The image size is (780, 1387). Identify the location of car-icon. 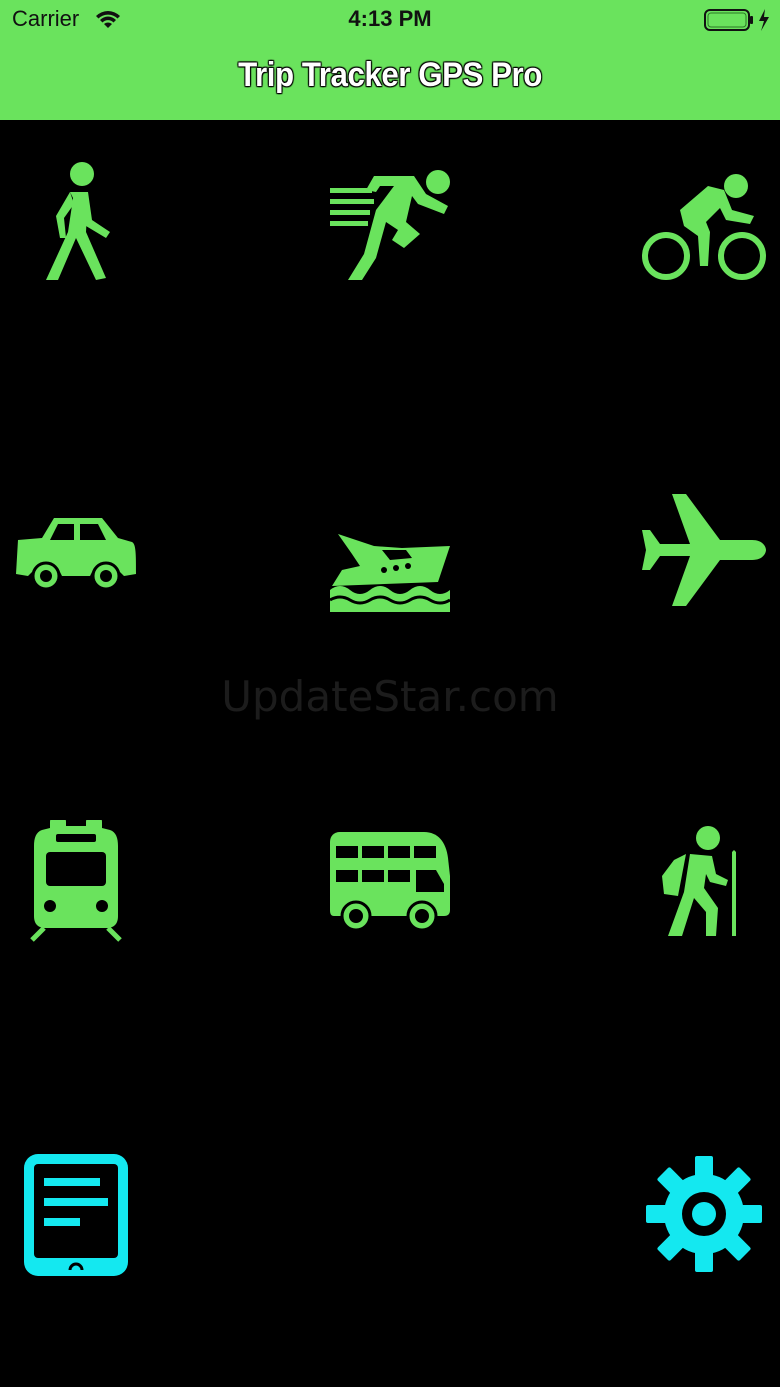
(76, 554).